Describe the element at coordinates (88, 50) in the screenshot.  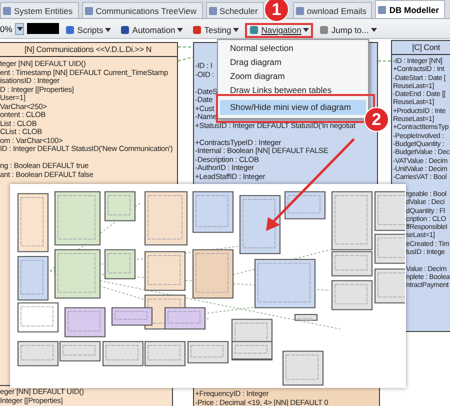
I see `entity-title: [N] Communications <<V.D.L.Di.>> N` at that location.